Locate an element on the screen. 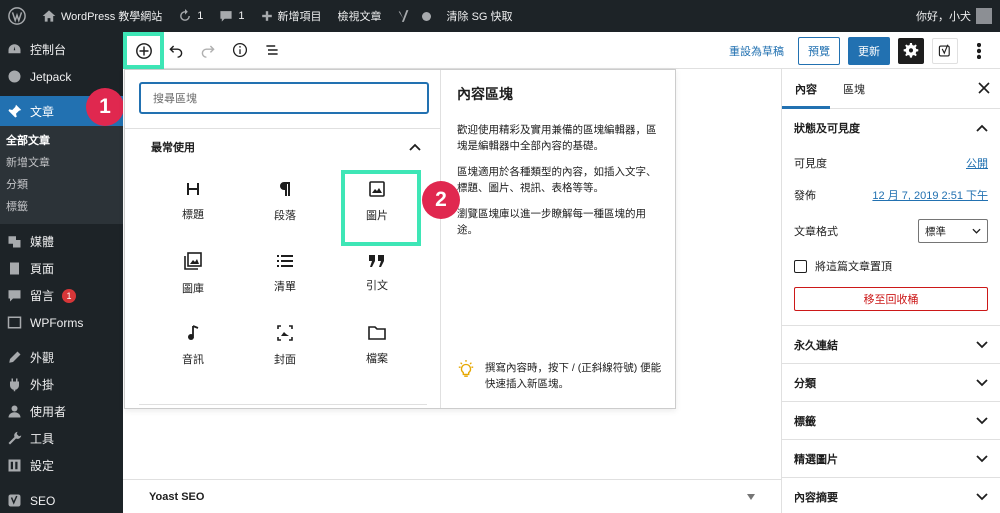 The height and width of the screenshot is (513, 1000). submenu-tags: 標籤 is located at coordinates (61, 207).